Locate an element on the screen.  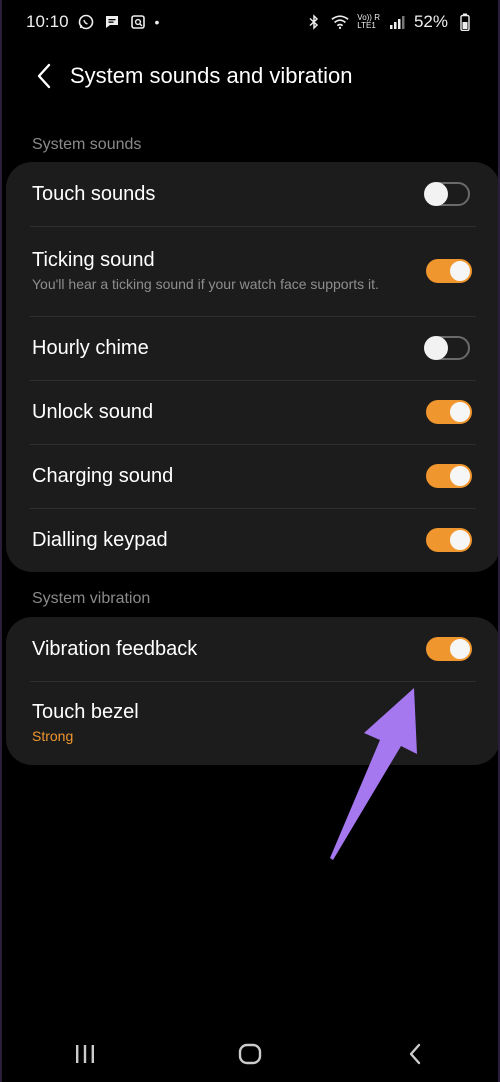
navigation-bar is located at coordinates (250, 1054).